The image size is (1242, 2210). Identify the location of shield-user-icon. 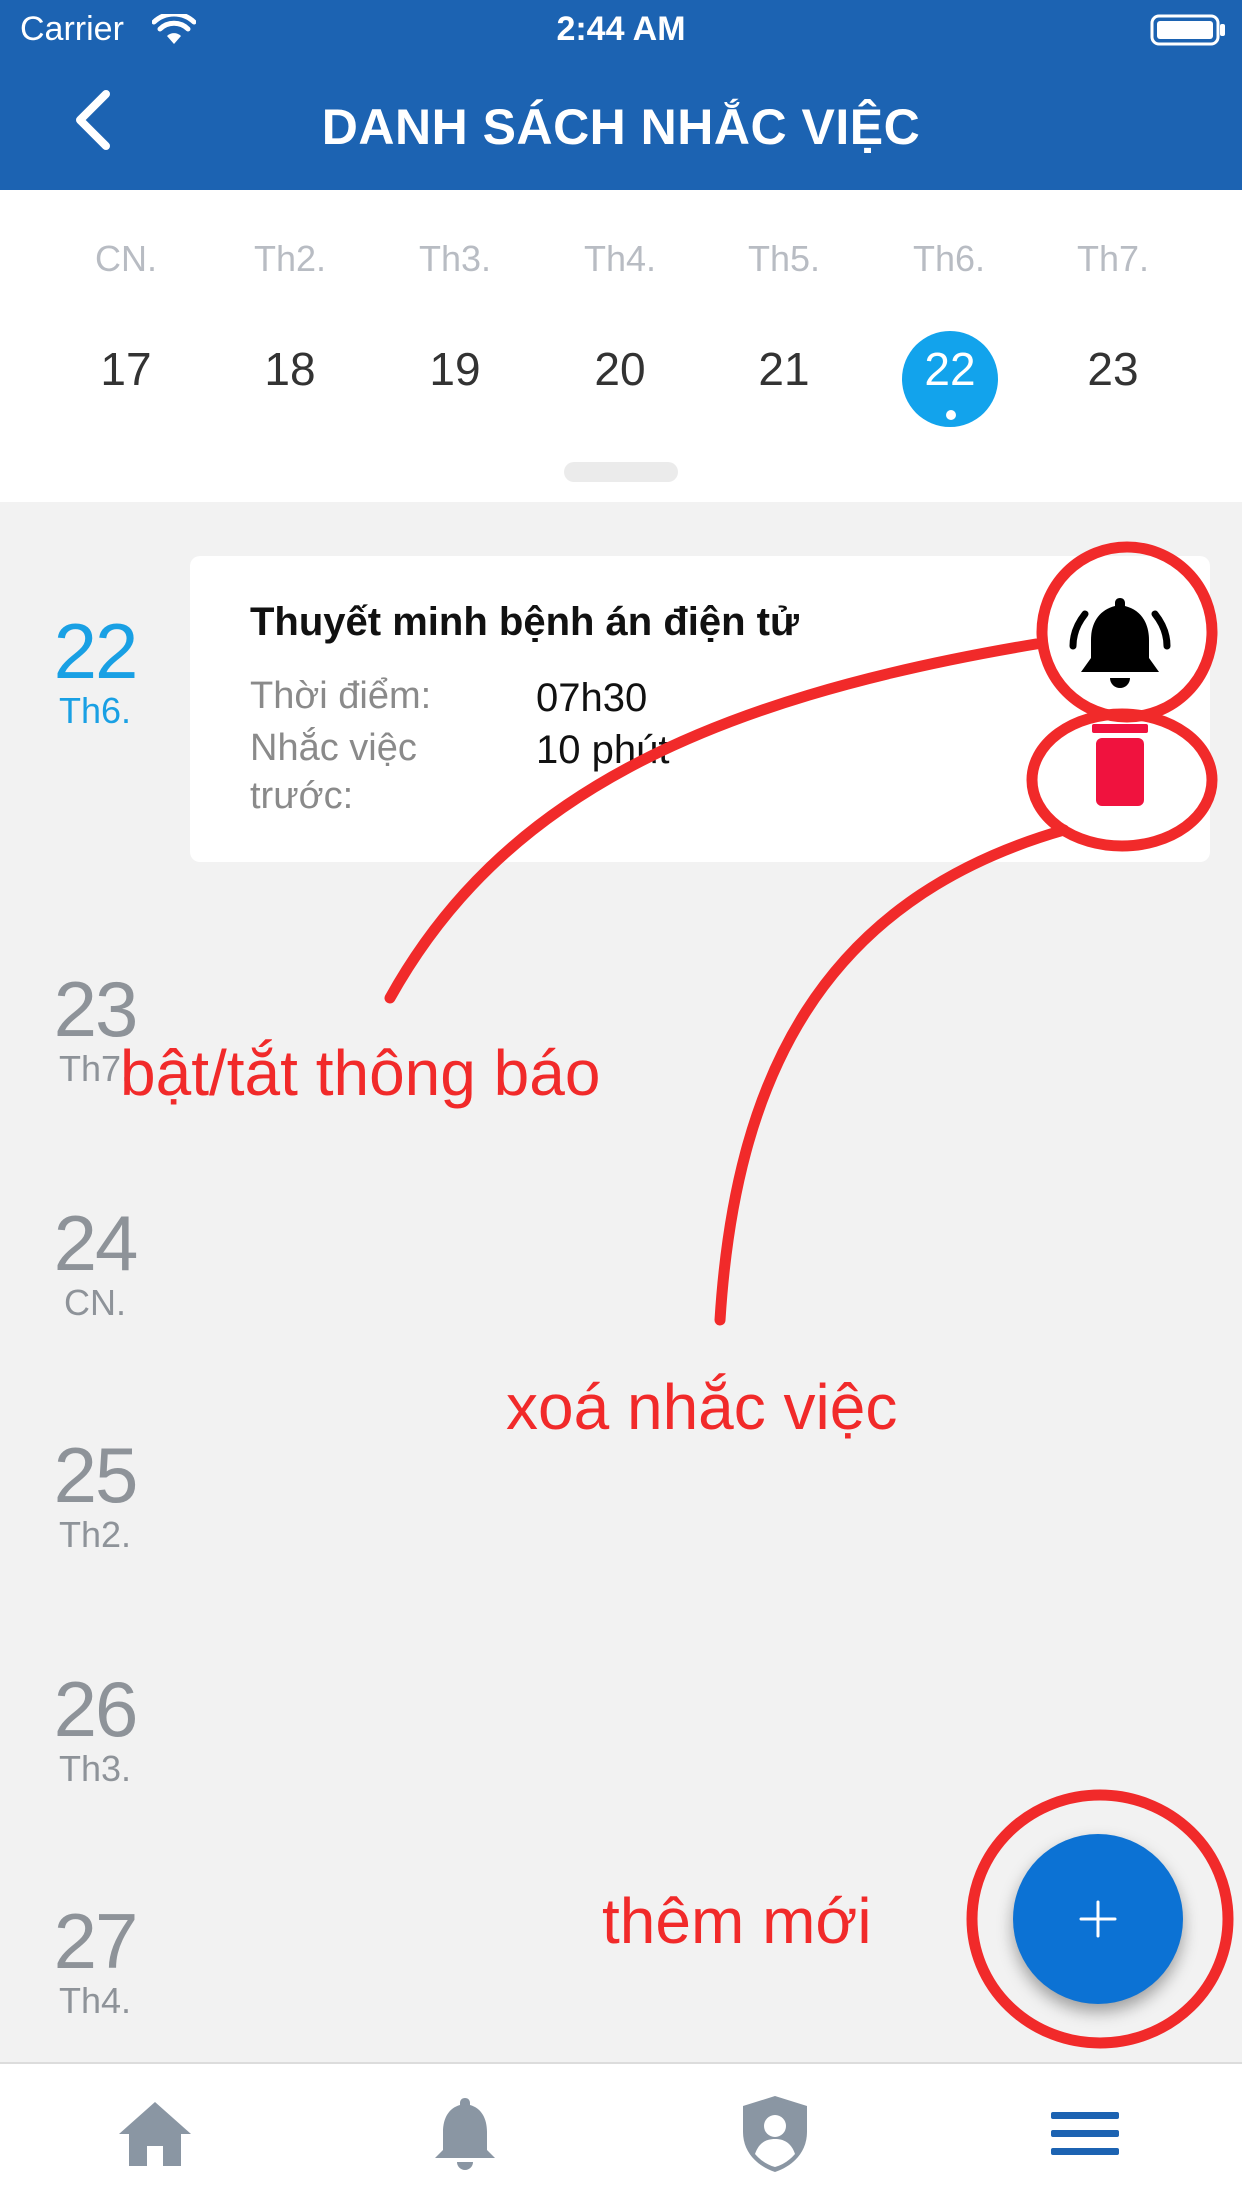
(775, 2134).